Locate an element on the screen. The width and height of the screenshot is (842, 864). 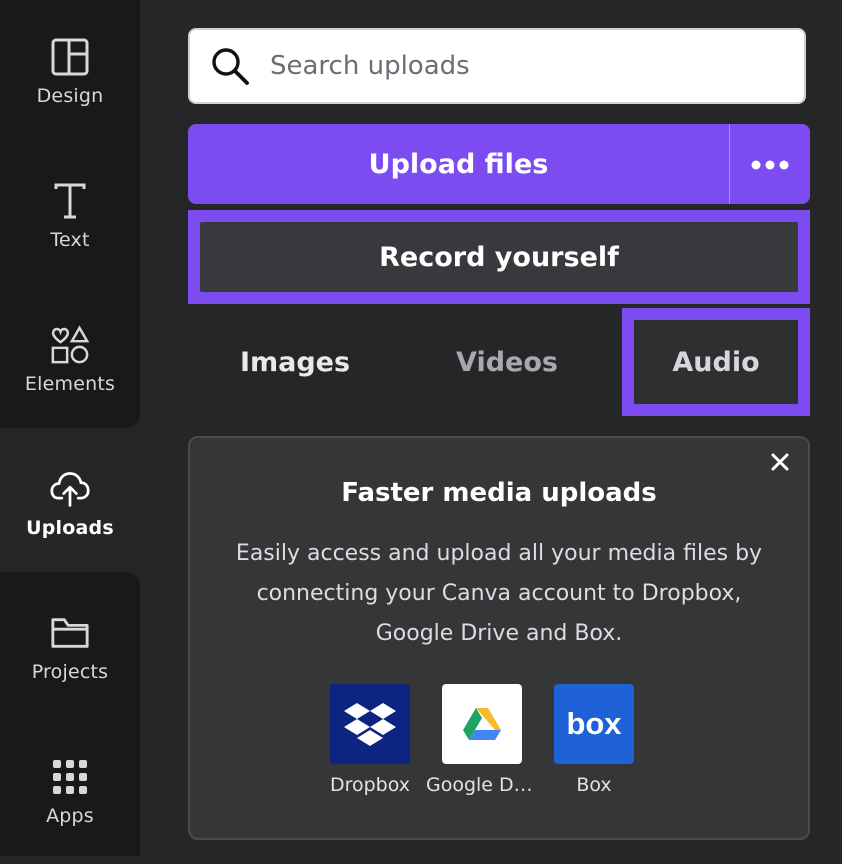
box-icon: box is located at coordinates (594, 724).